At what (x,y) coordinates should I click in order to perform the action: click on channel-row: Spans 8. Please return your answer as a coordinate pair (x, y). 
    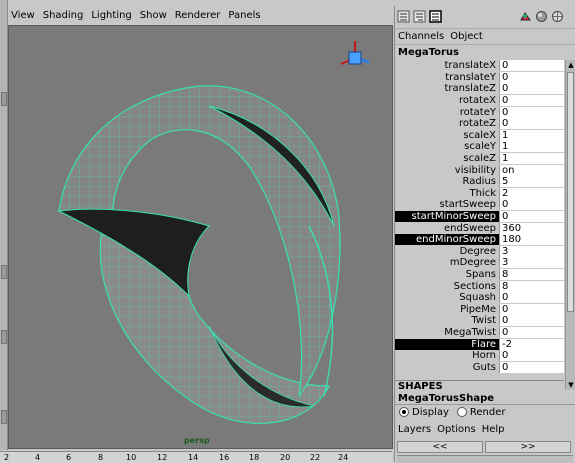
    Looking at the image, I should click on (479, 274).